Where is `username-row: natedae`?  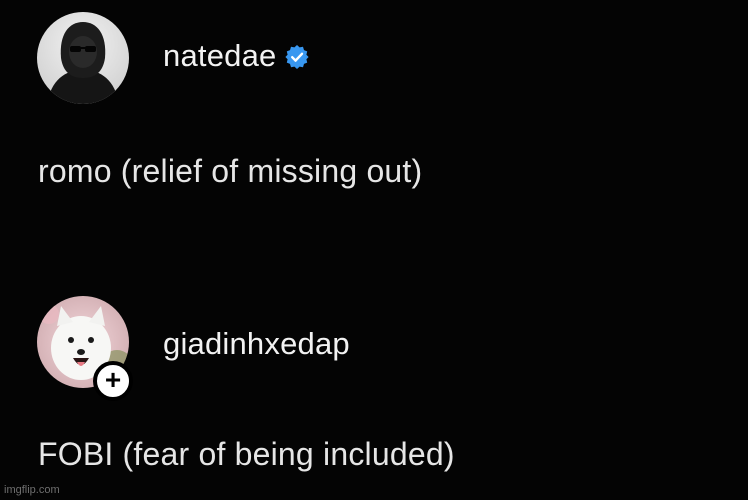
username-row: natedae is located at coordinates (236, 55).